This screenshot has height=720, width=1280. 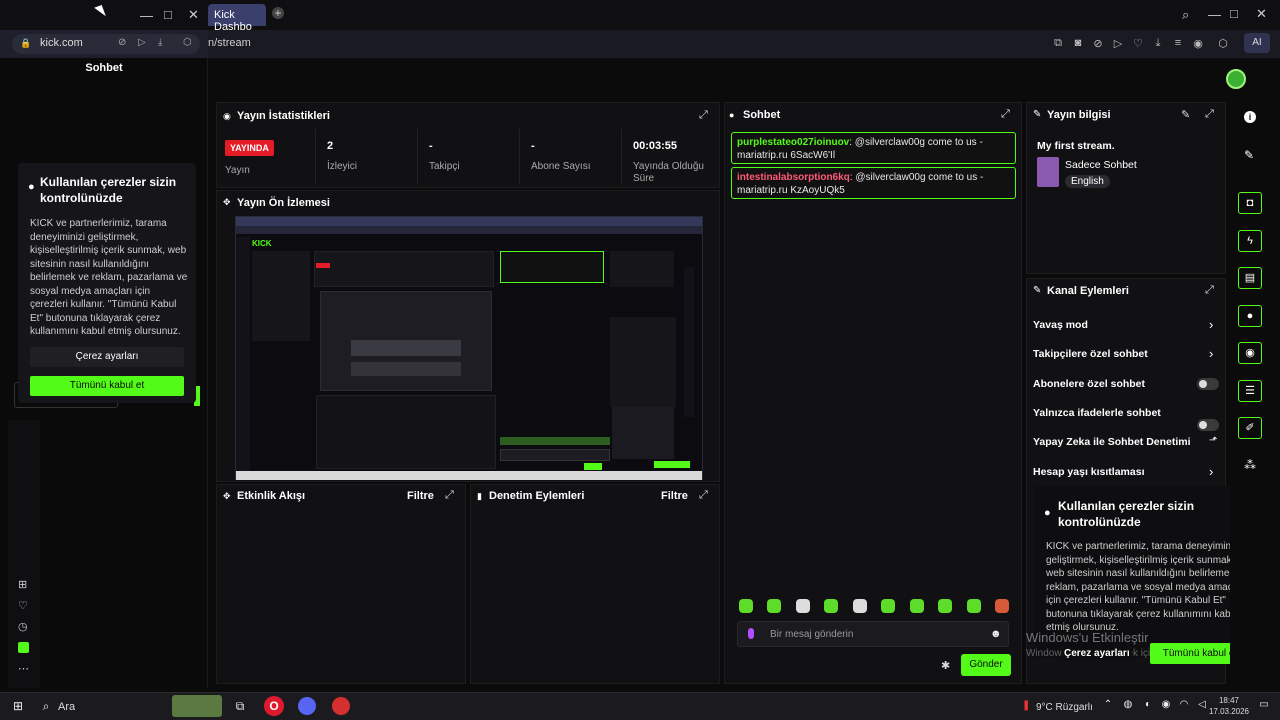 What do you see at coordinates (18, 706) in the screenshot?
I see `windows-start-icon: ⊞` at bounding box center [18, 706].